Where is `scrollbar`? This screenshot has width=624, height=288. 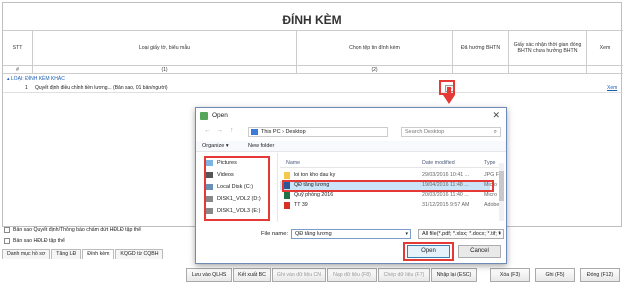
scrollbar is located at coordinates (501, 192).